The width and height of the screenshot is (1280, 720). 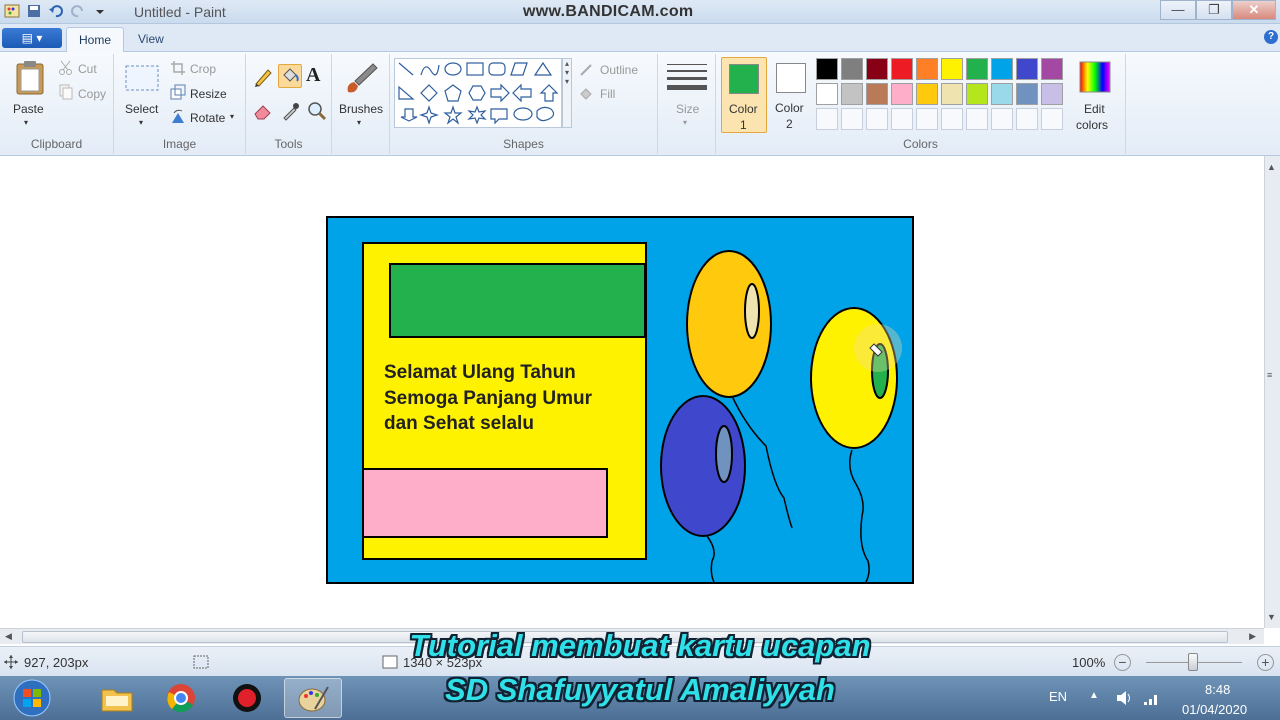 I want to click on save-icon, so click(x=34, y=11).